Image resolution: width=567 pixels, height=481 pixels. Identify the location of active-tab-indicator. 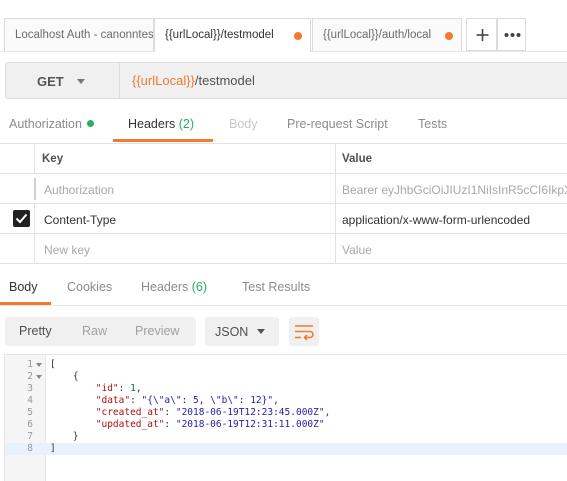
(163, 140).